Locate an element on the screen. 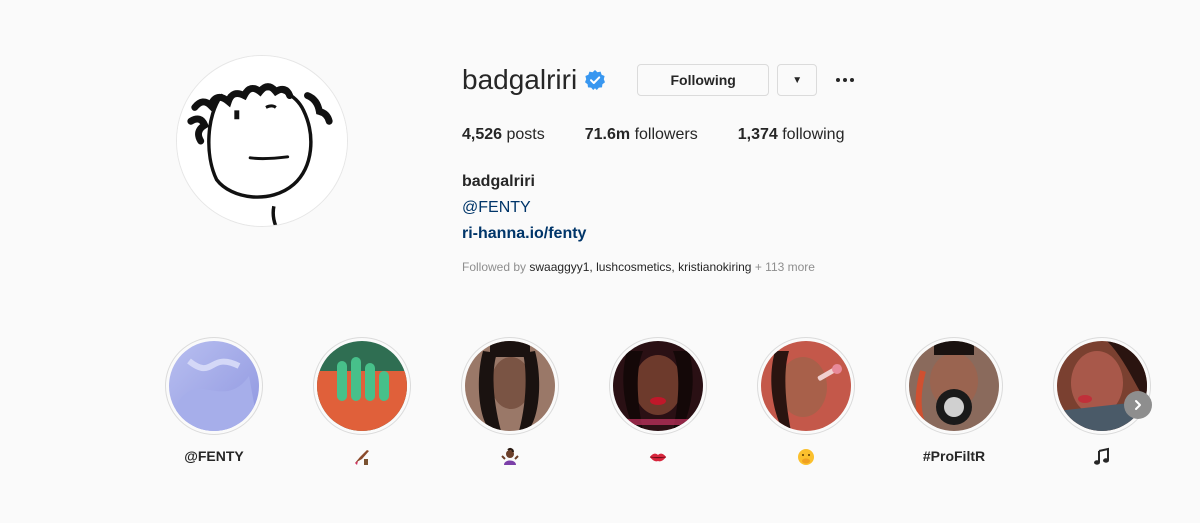 This screenshot has height=523, width=1200. highlight-item: @FENTY is located at coordinates (214, 403).